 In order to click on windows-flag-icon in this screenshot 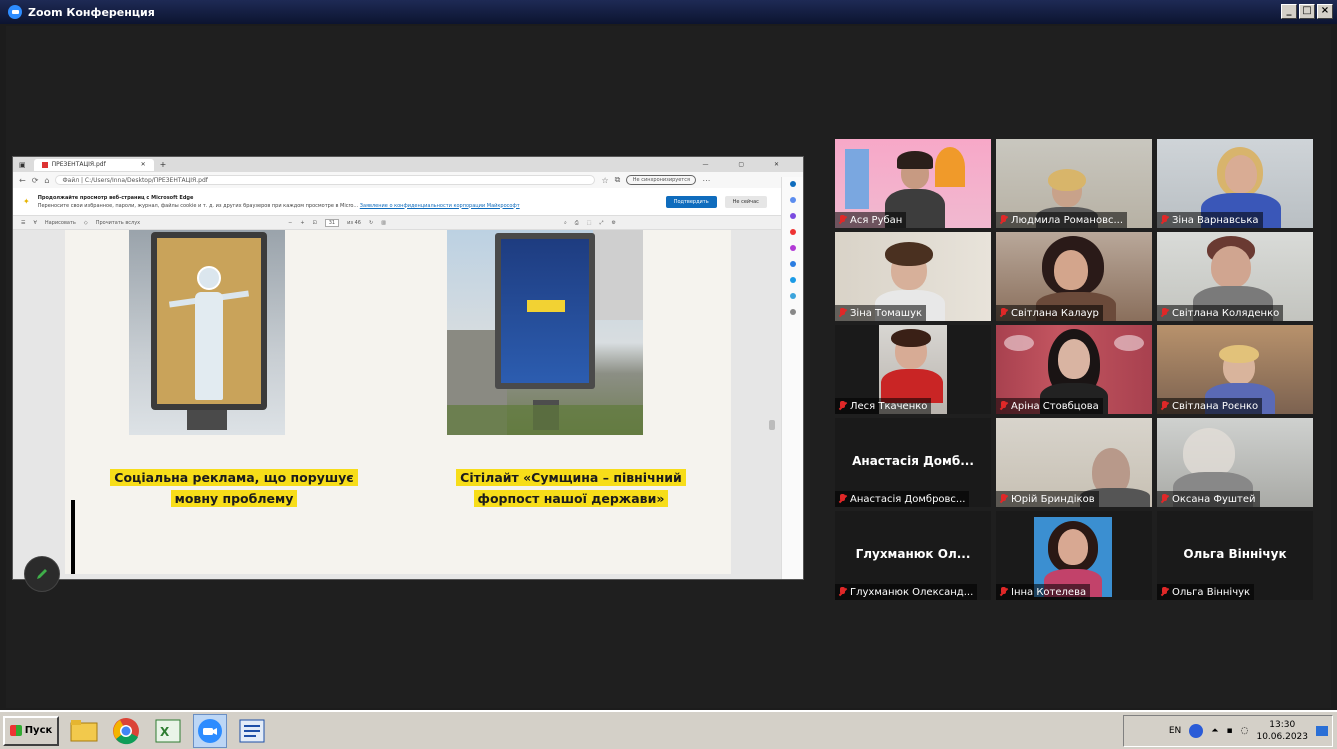, I will do `click(15, 730)`.